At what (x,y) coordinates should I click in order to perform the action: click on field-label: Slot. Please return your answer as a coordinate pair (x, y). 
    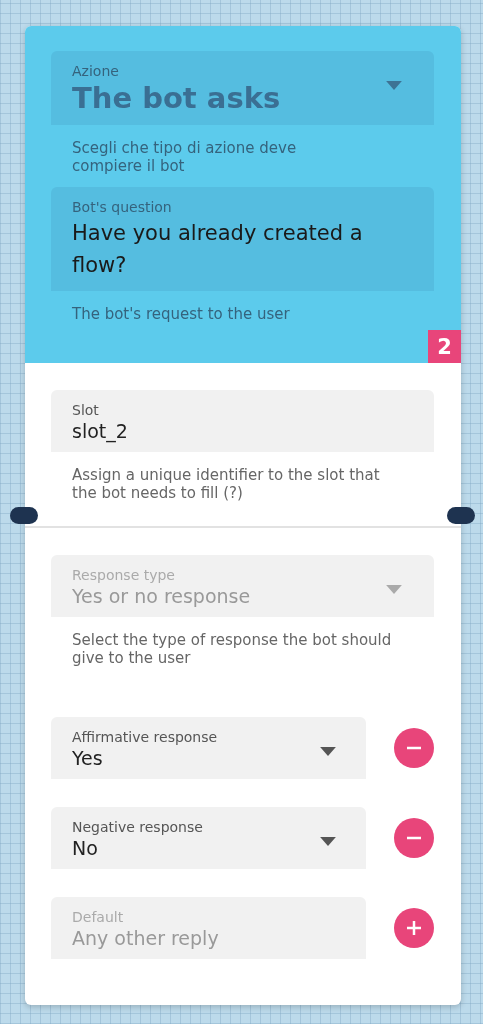
    Looking at the image, I should click on (86, 410).